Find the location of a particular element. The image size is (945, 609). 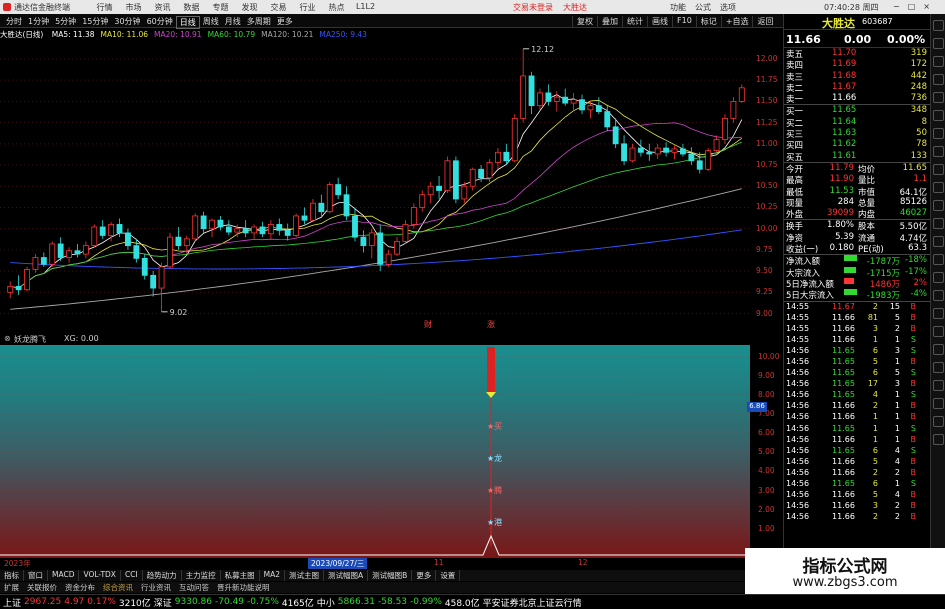

period-tab: 30分钟 is located at coordinates (127, 22).